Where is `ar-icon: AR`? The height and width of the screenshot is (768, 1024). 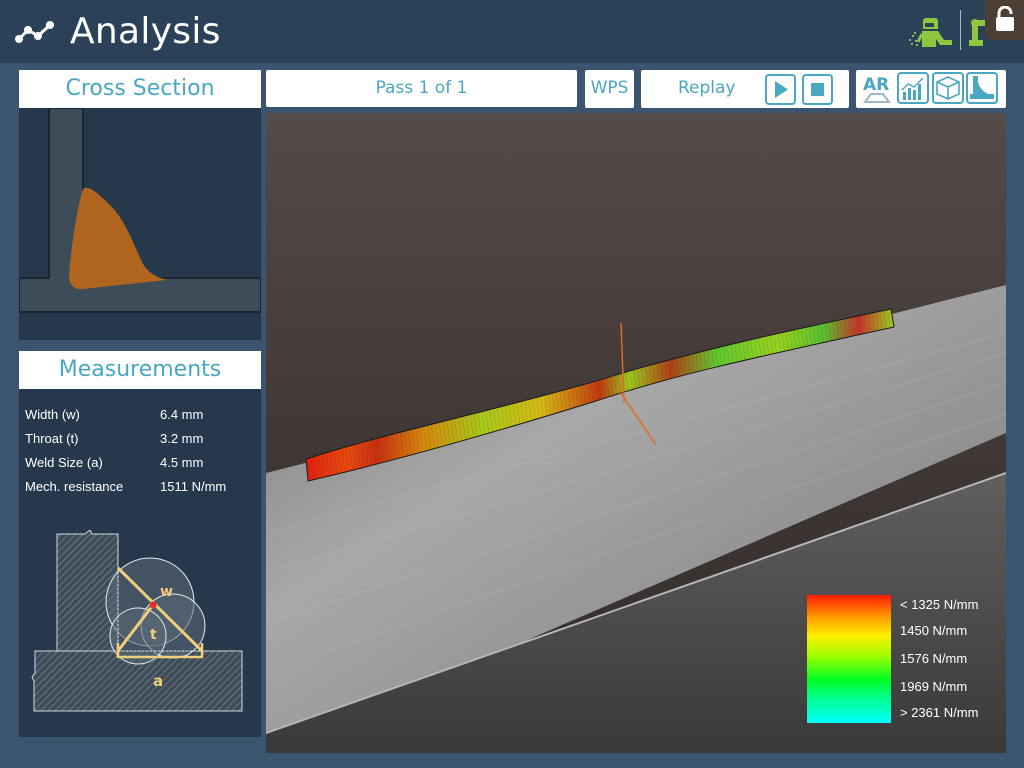 ar-icon: AR is located at coordinates (877, 89).